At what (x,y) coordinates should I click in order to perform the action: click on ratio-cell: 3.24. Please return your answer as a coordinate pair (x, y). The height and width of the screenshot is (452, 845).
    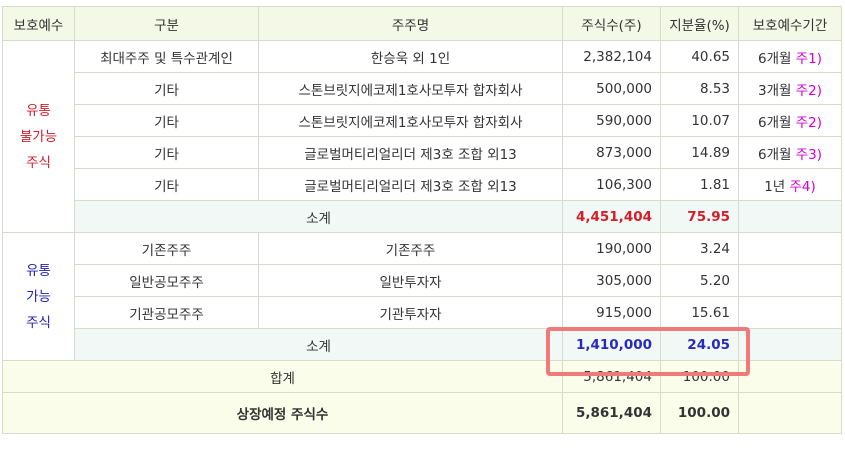
    Looking at the image, I should click on (699, 248).